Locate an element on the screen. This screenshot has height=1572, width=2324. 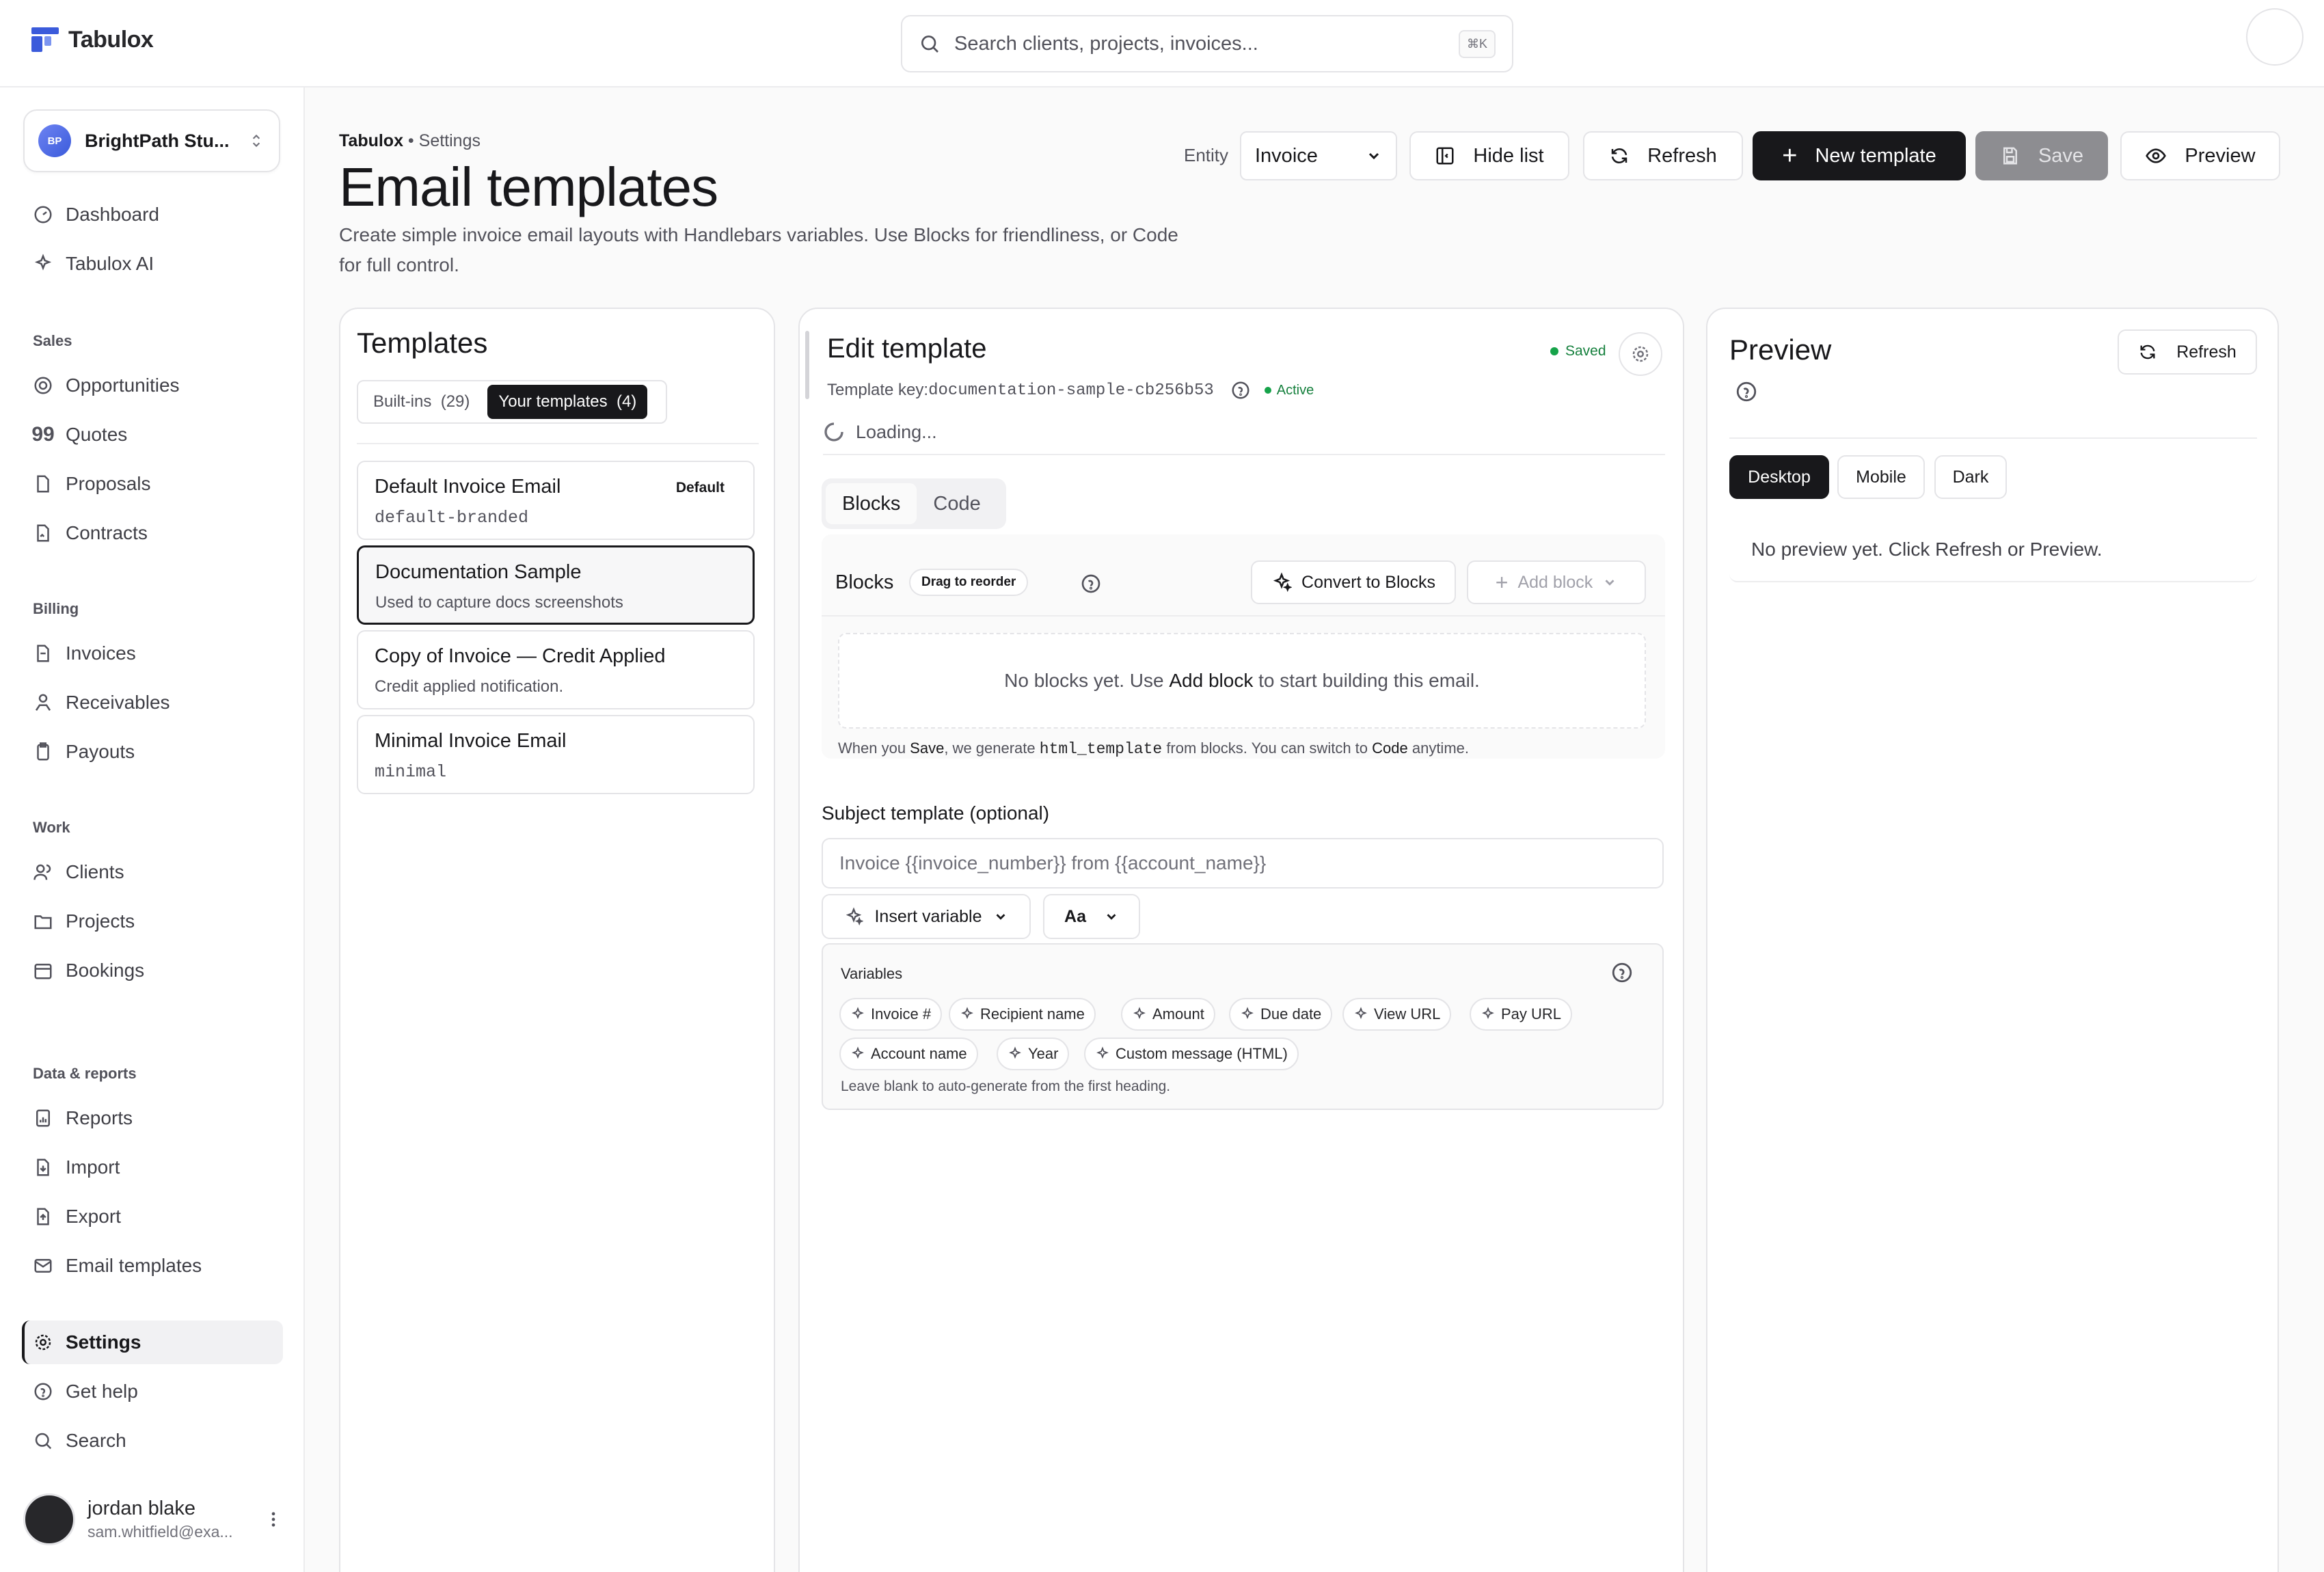
text-format-button: Aa is located at coordinates (1091, 916).